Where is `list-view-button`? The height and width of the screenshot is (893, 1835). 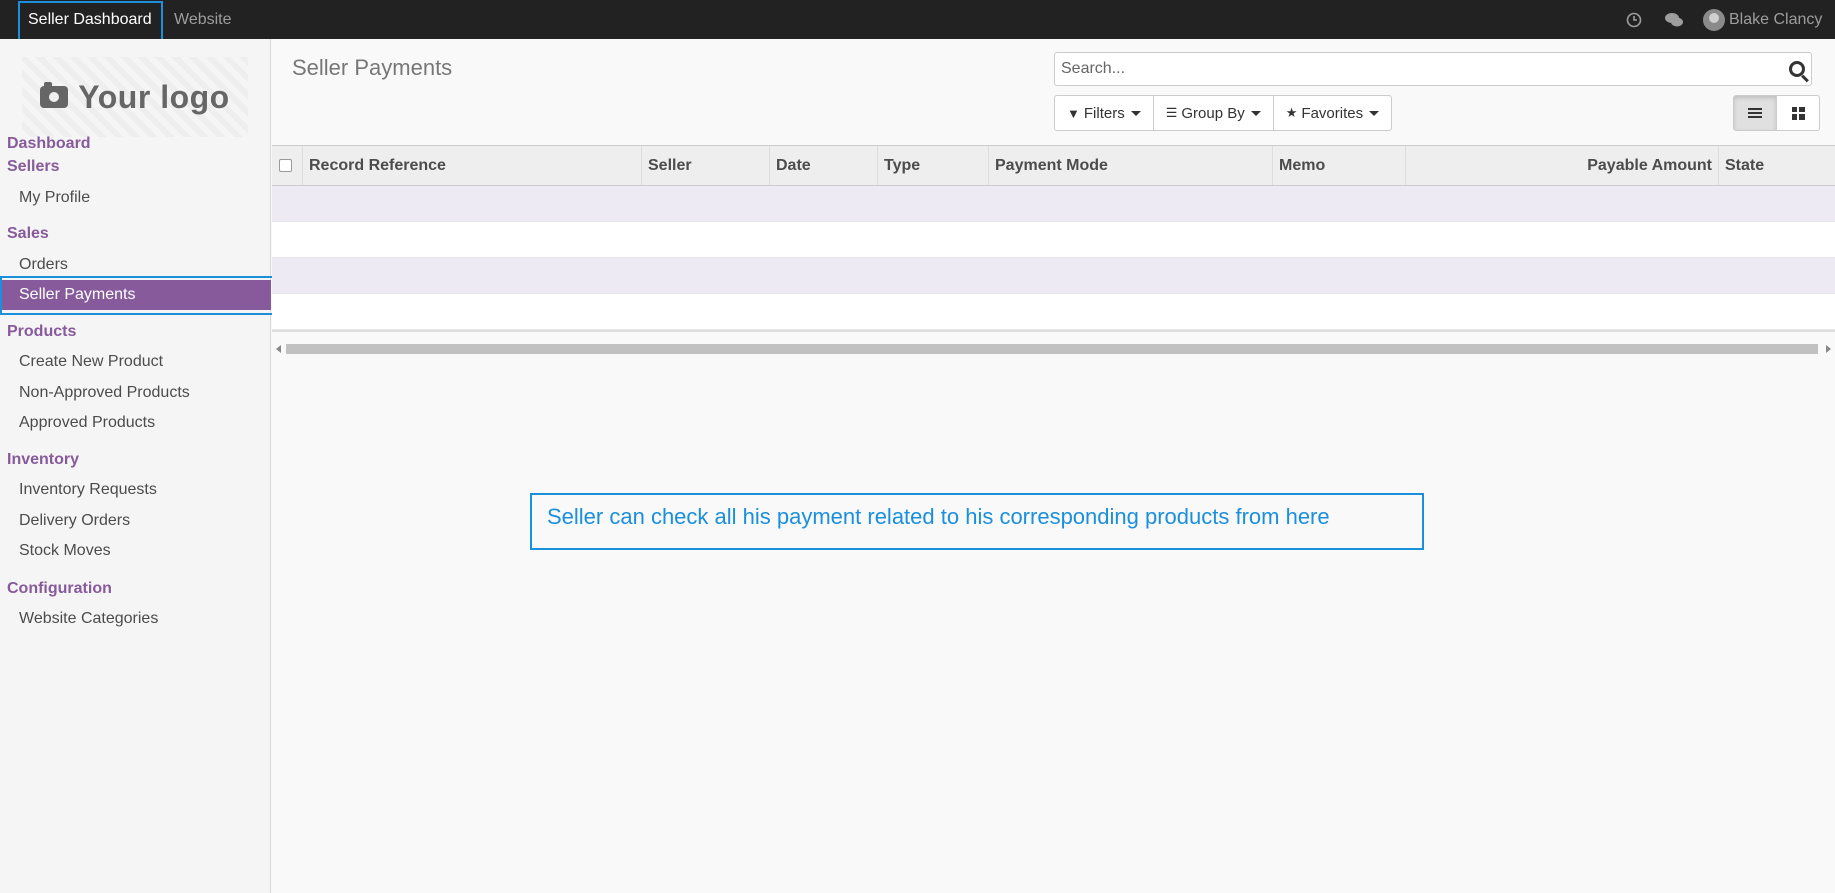 list-view-button is located at coordinates (1755, 113).